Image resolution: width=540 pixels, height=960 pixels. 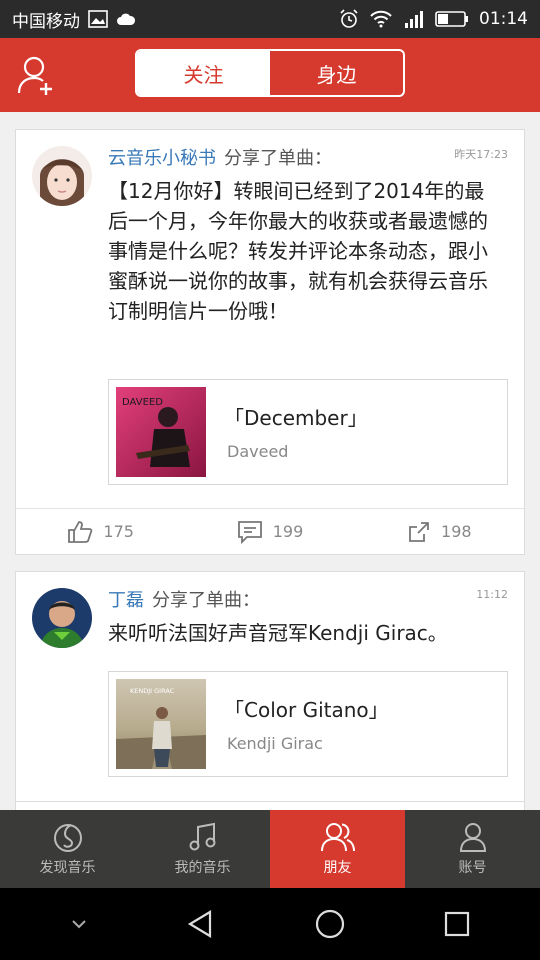 What do you see at coordinates (270, 805) in the screenshot?
I see `feed-post` at bounding box center [270, 805].